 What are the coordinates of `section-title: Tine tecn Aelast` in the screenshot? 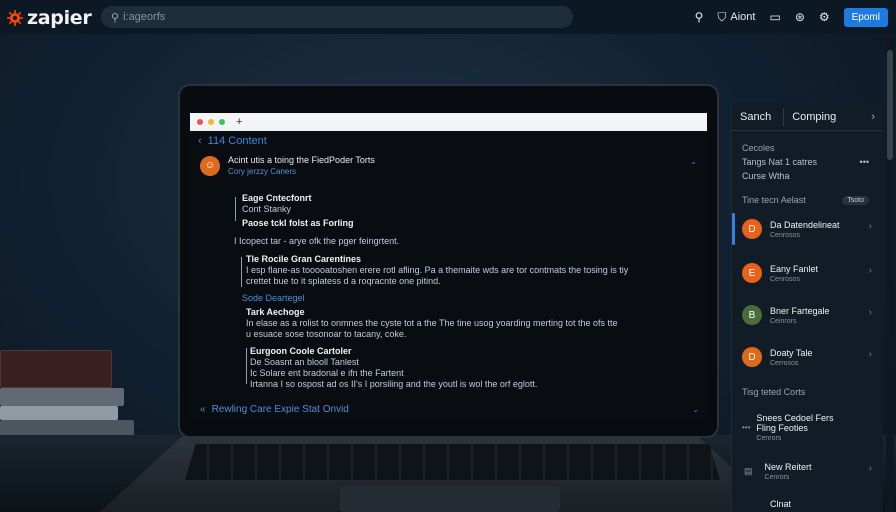 It's located at (774, 200).